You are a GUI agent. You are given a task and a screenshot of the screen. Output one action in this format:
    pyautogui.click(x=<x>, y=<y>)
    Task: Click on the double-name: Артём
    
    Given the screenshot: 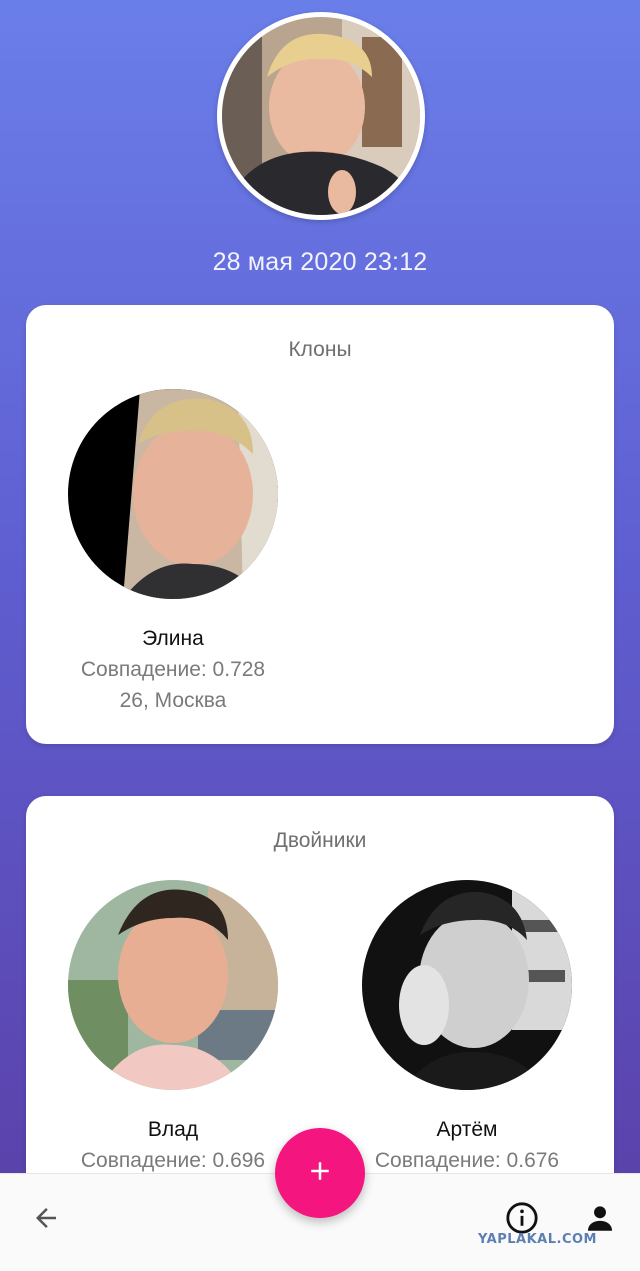 What is the action you would take?
    pyautogui.click(x=467, y=1129)
    